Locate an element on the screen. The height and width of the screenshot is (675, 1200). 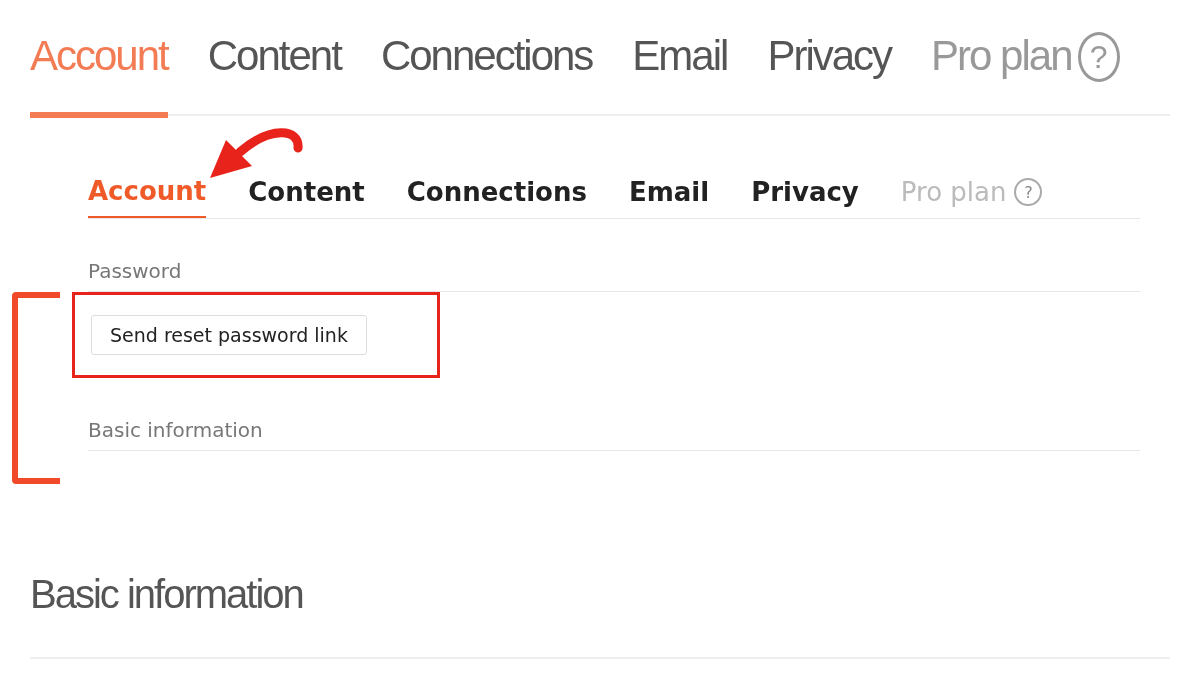
tab: Email is located at coordinates (669, 197).